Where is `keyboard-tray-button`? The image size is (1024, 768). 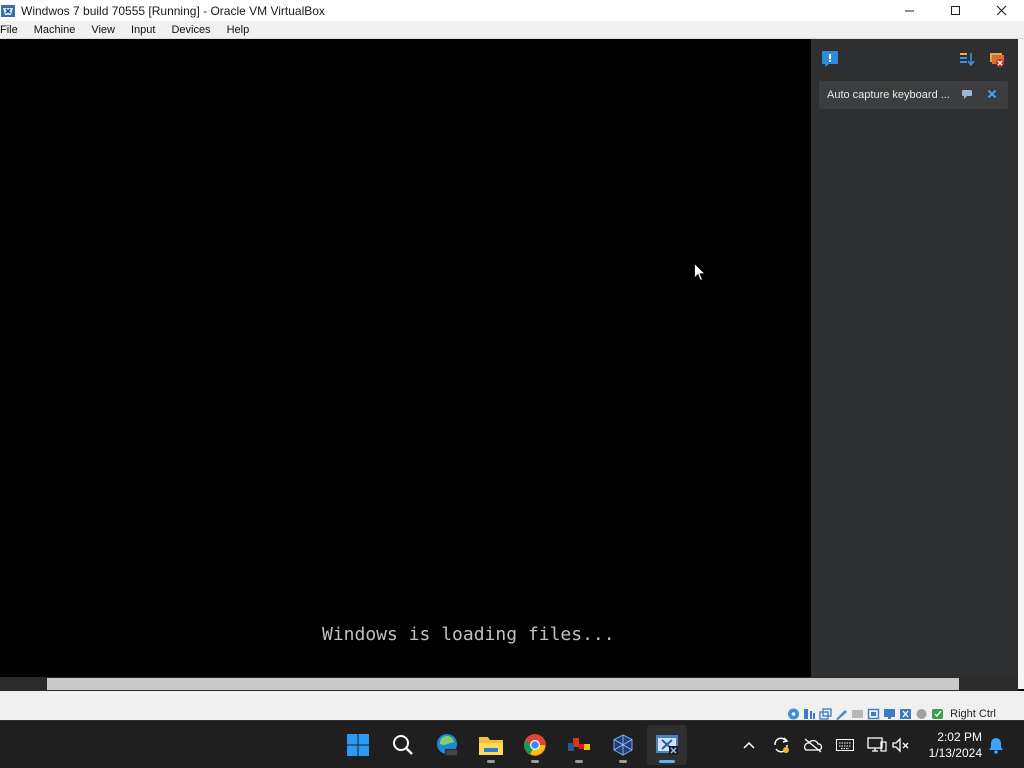
keyboard-tray-button is located at coordinates (845, 745).